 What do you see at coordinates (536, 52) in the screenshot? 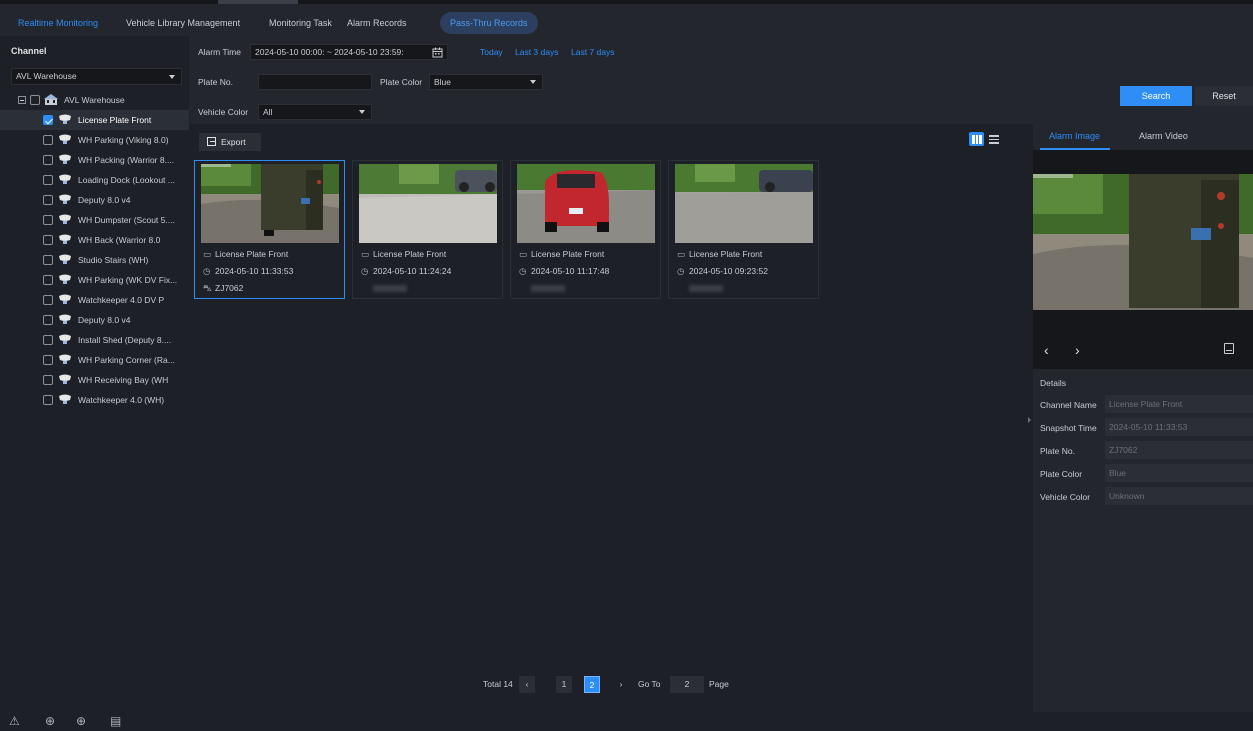
I see `quick-last-3-days-link: Last 3 days` at bounding box center [536, 52].